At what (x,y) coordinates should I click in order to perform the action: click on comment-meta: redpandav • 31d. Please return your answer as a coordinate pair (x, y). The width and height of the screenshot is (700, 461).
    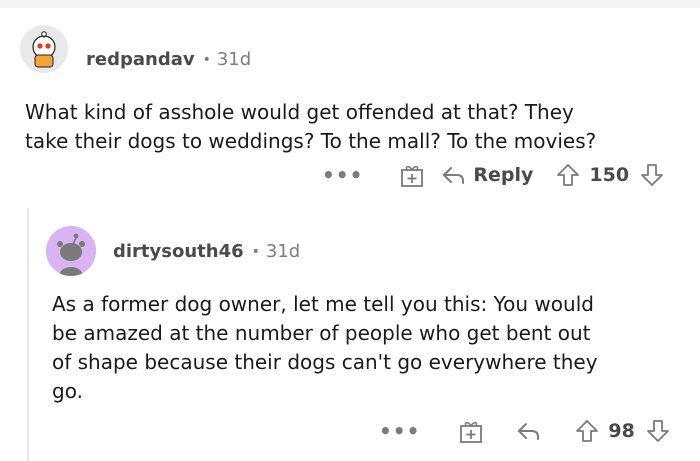
    Looking at the image, I should click on (168, 59).